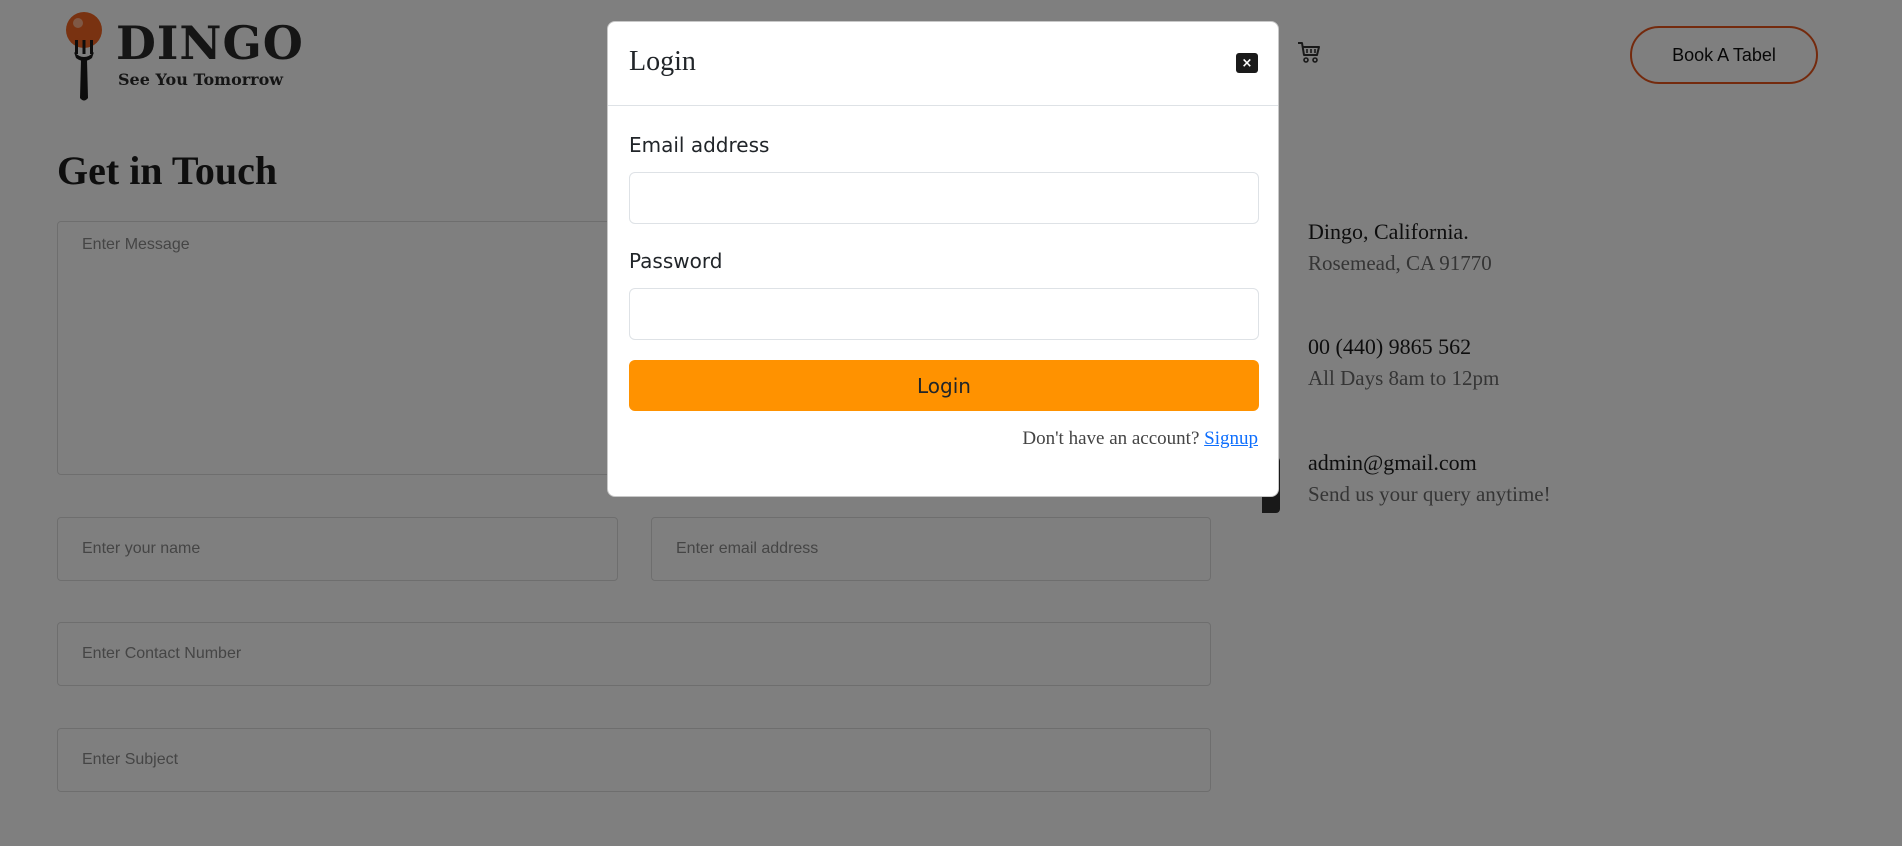 The image size is (1902, 846). What do you see at coordinates (944, 385) in the screenshot?
I see `login-button: Login` at bounding box center [944, 385].